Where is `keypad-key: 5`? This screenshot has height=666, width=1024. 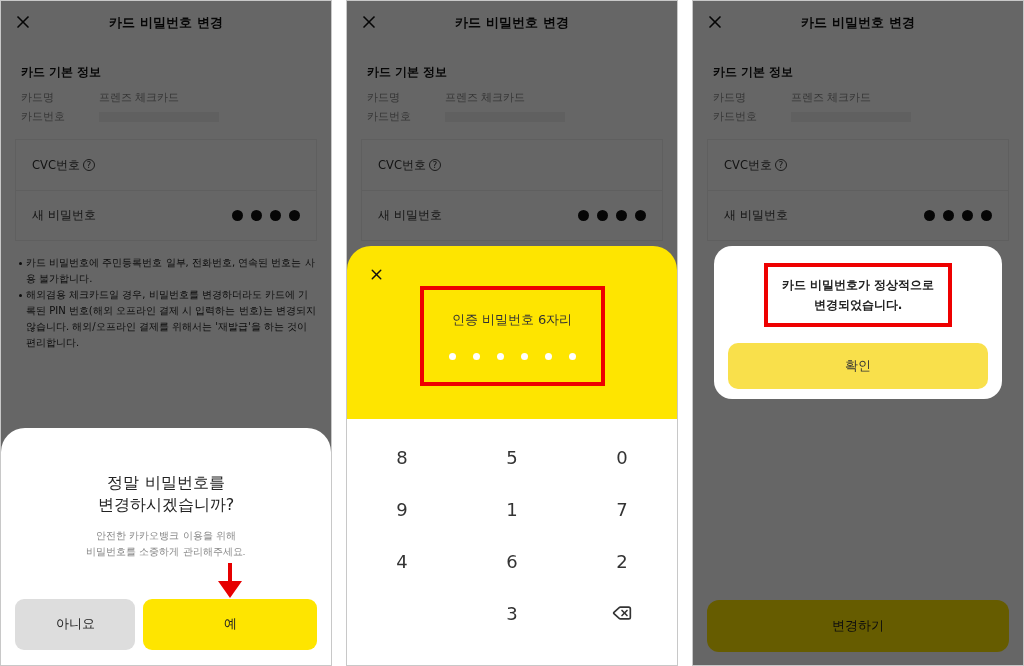 keypad-key: 5 is located at coordinates (512, 457).